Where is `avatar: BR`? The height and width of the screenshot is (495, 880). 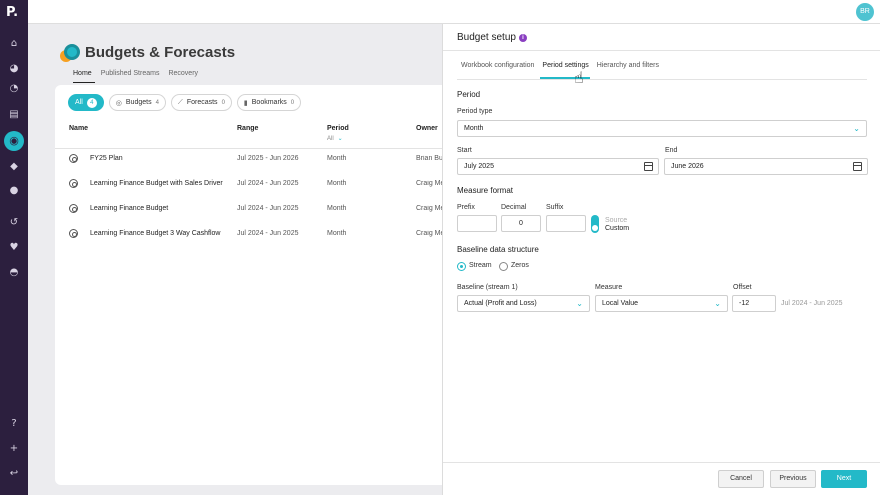
avatar: BR is located at coordinates (865, 12).